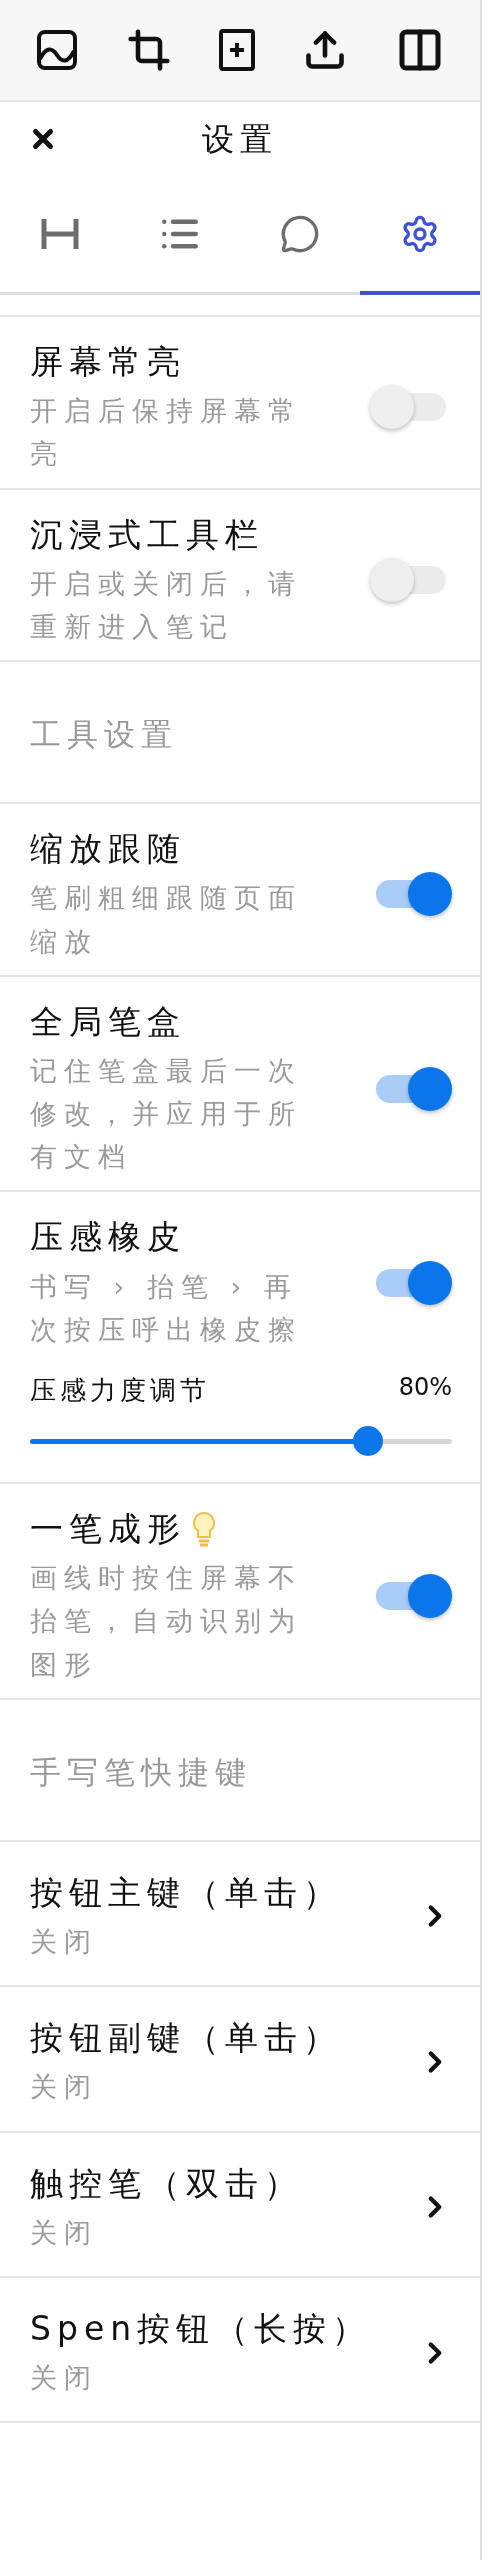  I want to click on setting-title: 压感橡皮, so click(108, 1237).